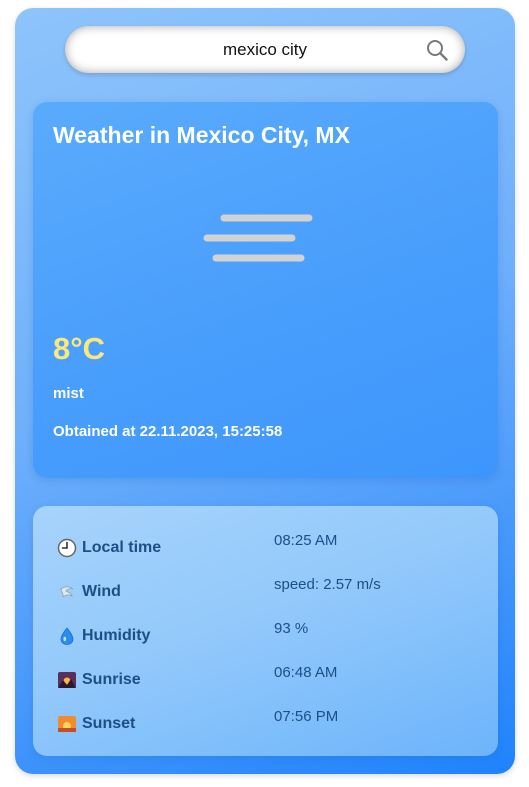 The height and width of the screenshot is (787, 529). What do you see at coordinates (109, 723) in the screenshot?
I see `detail-label: Sunset` at bounding box center [109, 723].